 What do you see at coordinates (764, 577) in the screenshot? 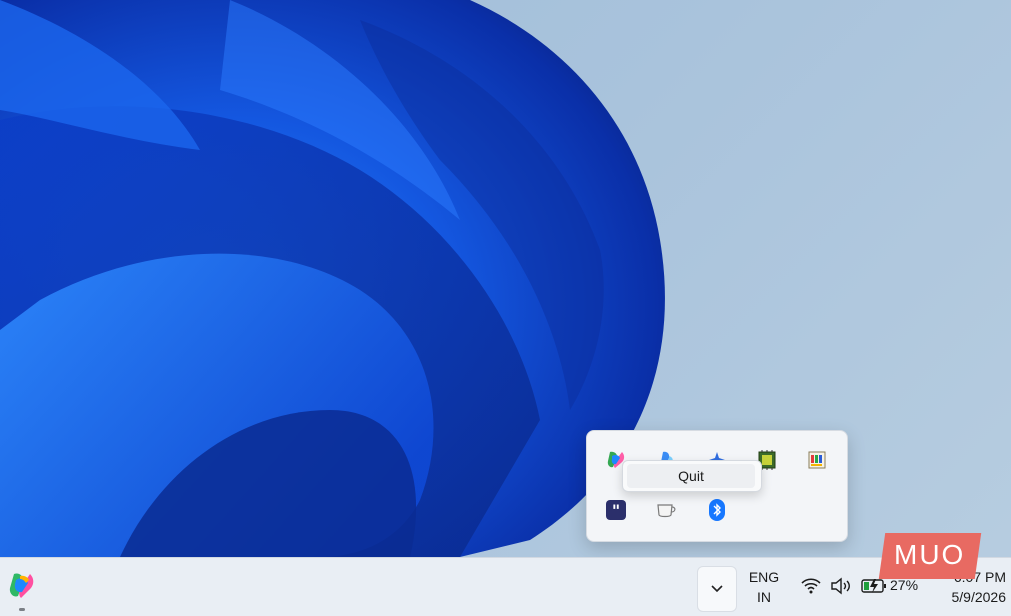
I see `language-code: ENG` at bounding box center [764, 577].